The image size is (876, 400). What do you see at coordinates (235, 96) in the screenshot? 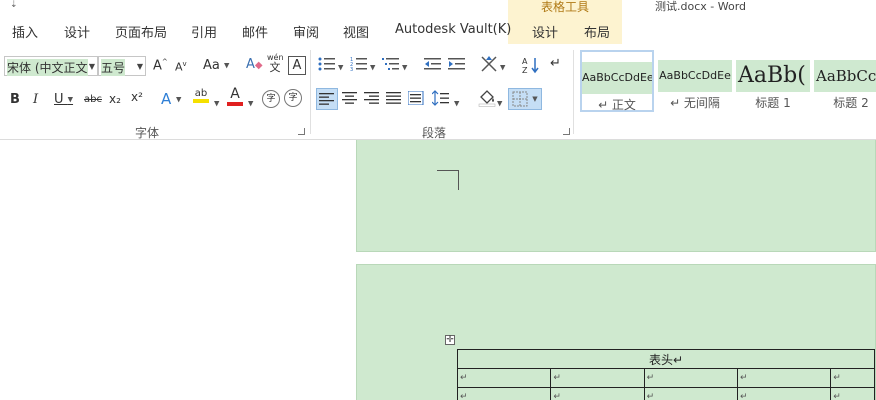
I see `font-color-button: A` at bounding box center [235, 96].